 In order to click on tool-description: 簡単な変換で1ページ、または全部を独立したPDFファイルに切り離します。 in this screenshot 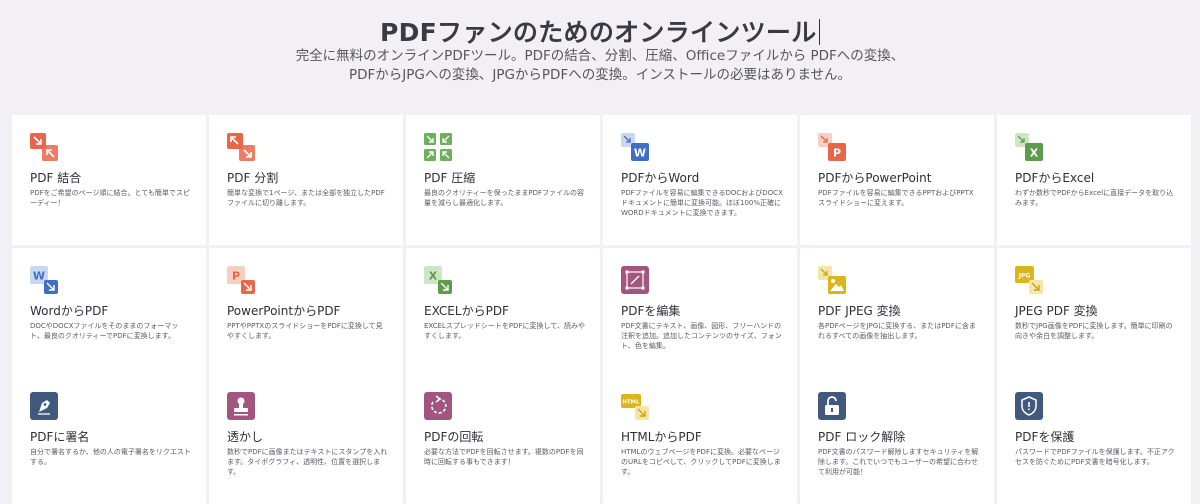, I will do `click(306, 198)`.